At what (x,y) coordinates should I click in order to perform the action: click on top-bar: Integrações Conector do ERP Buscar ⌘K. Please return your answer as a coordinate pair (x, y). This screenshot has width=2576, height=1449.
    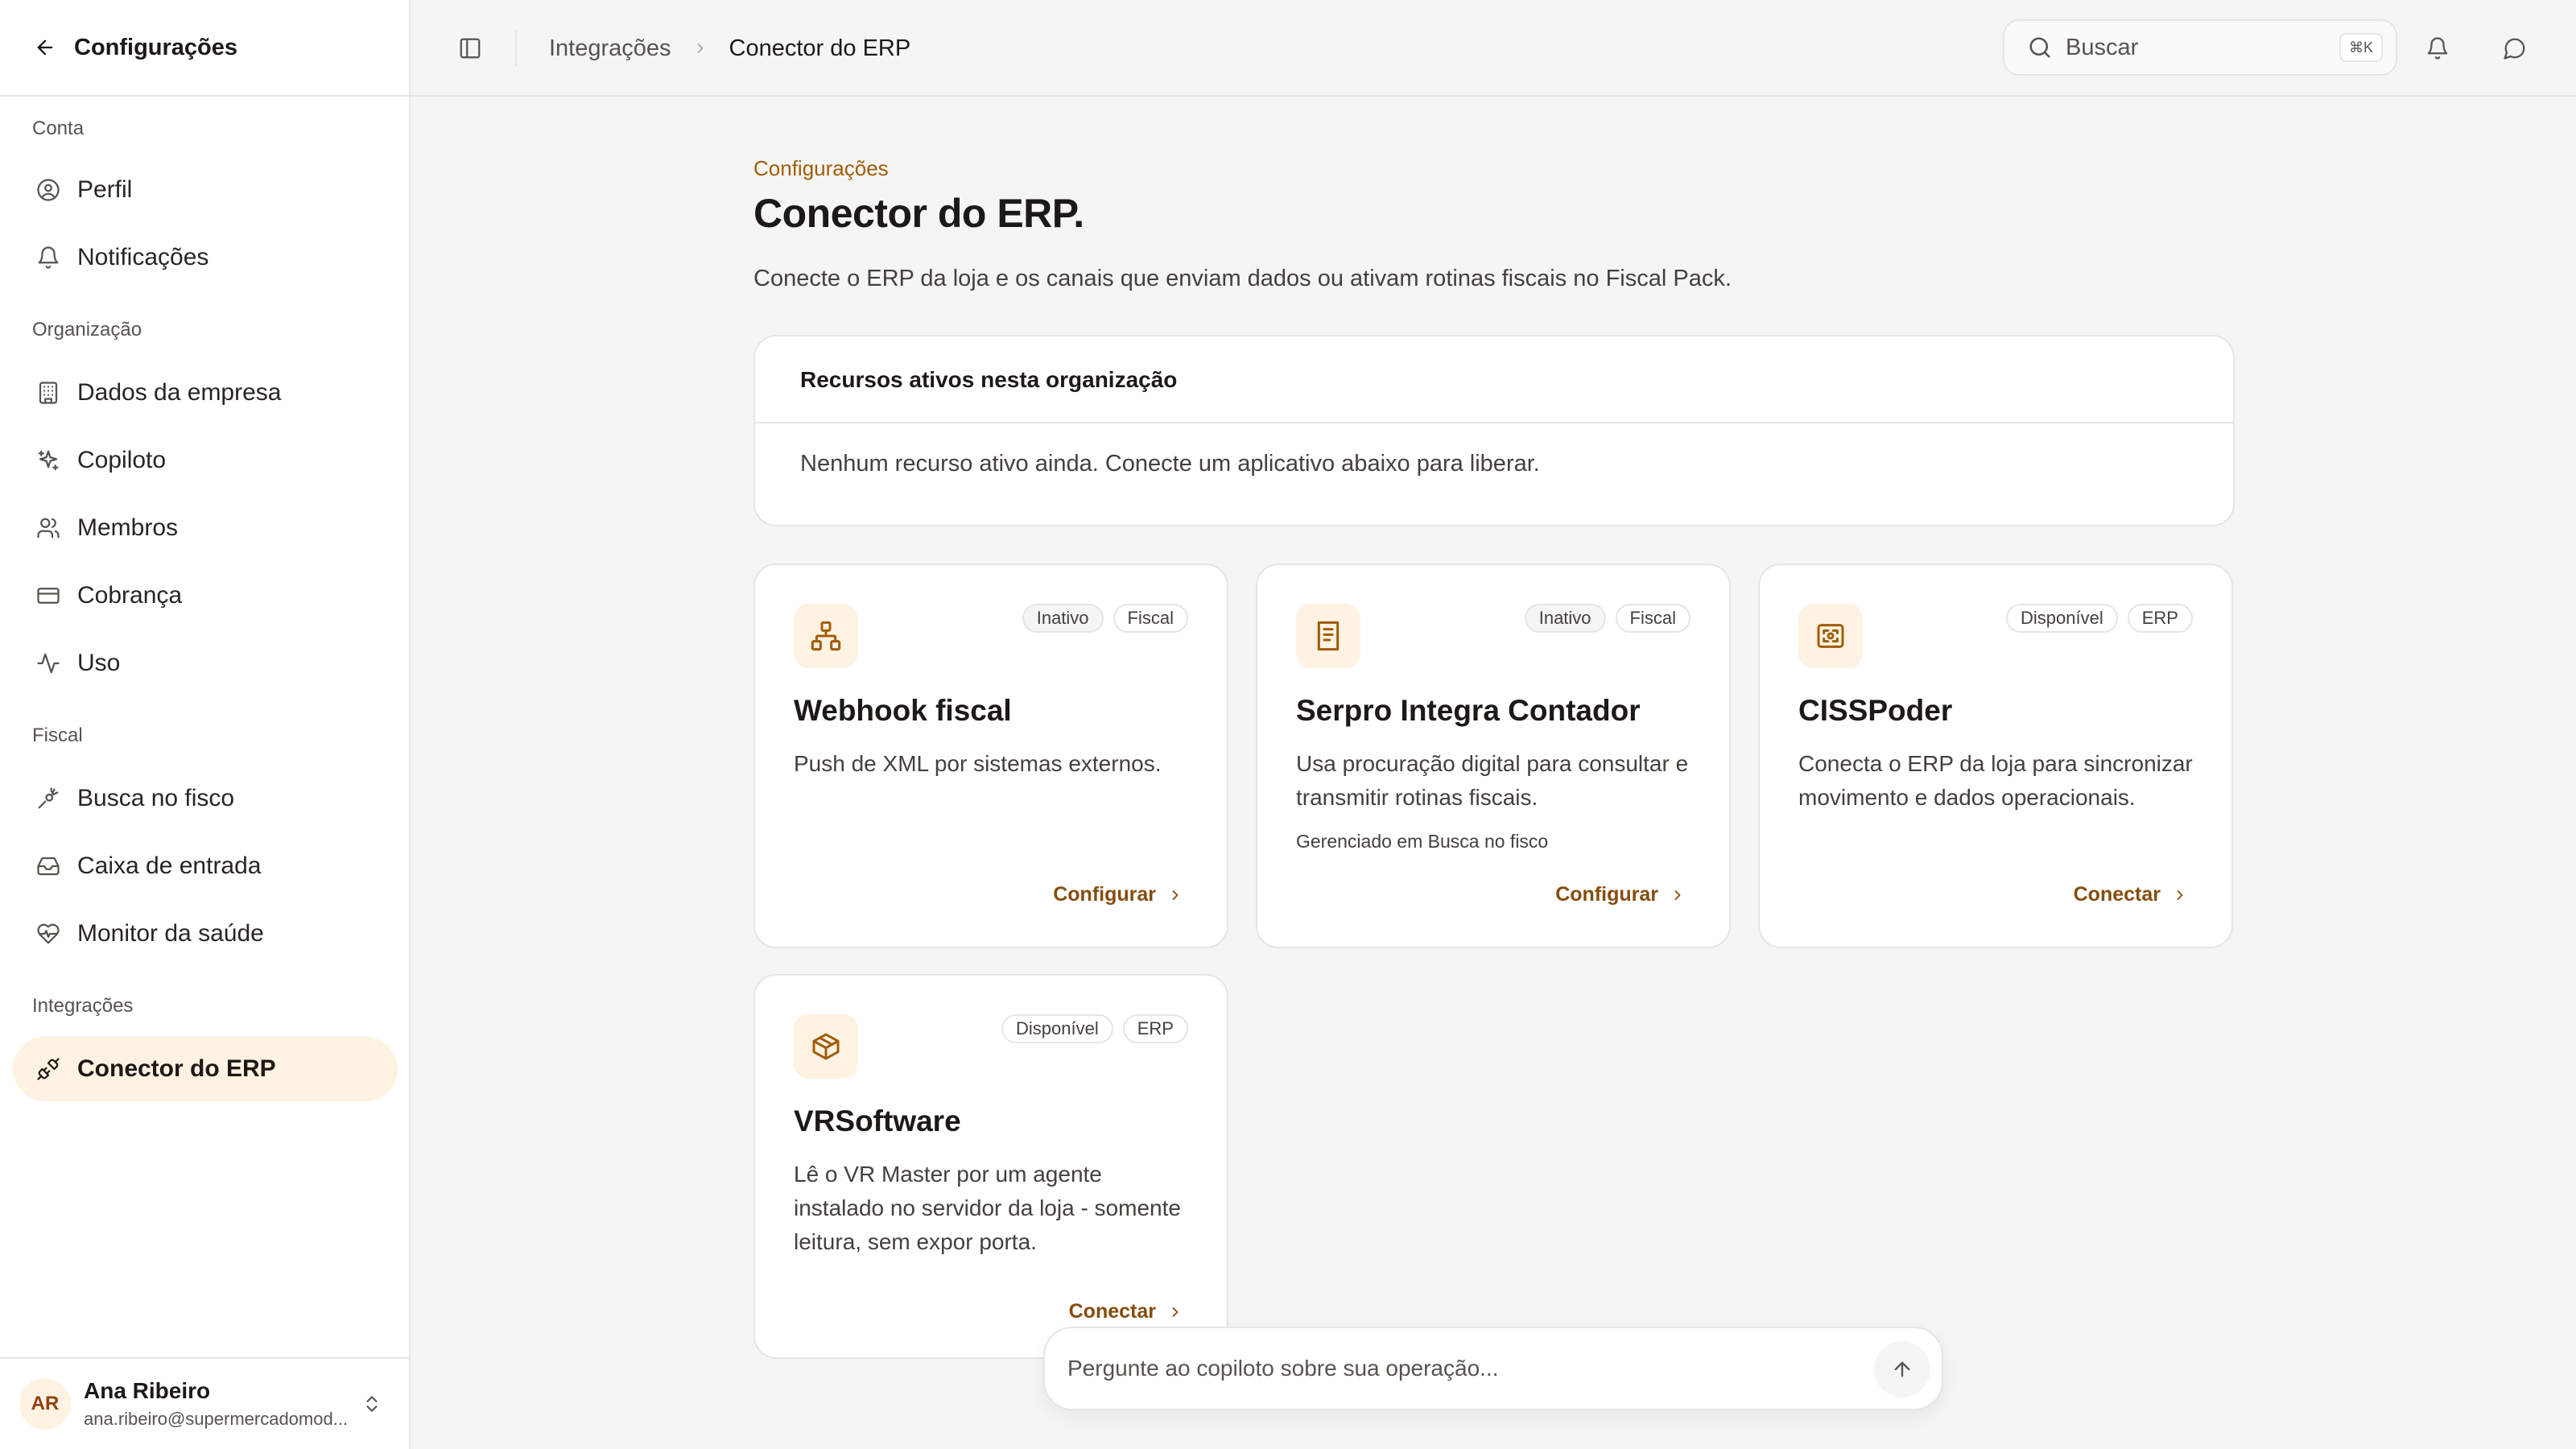
    Looking at the image, I should click on (1493, 48).